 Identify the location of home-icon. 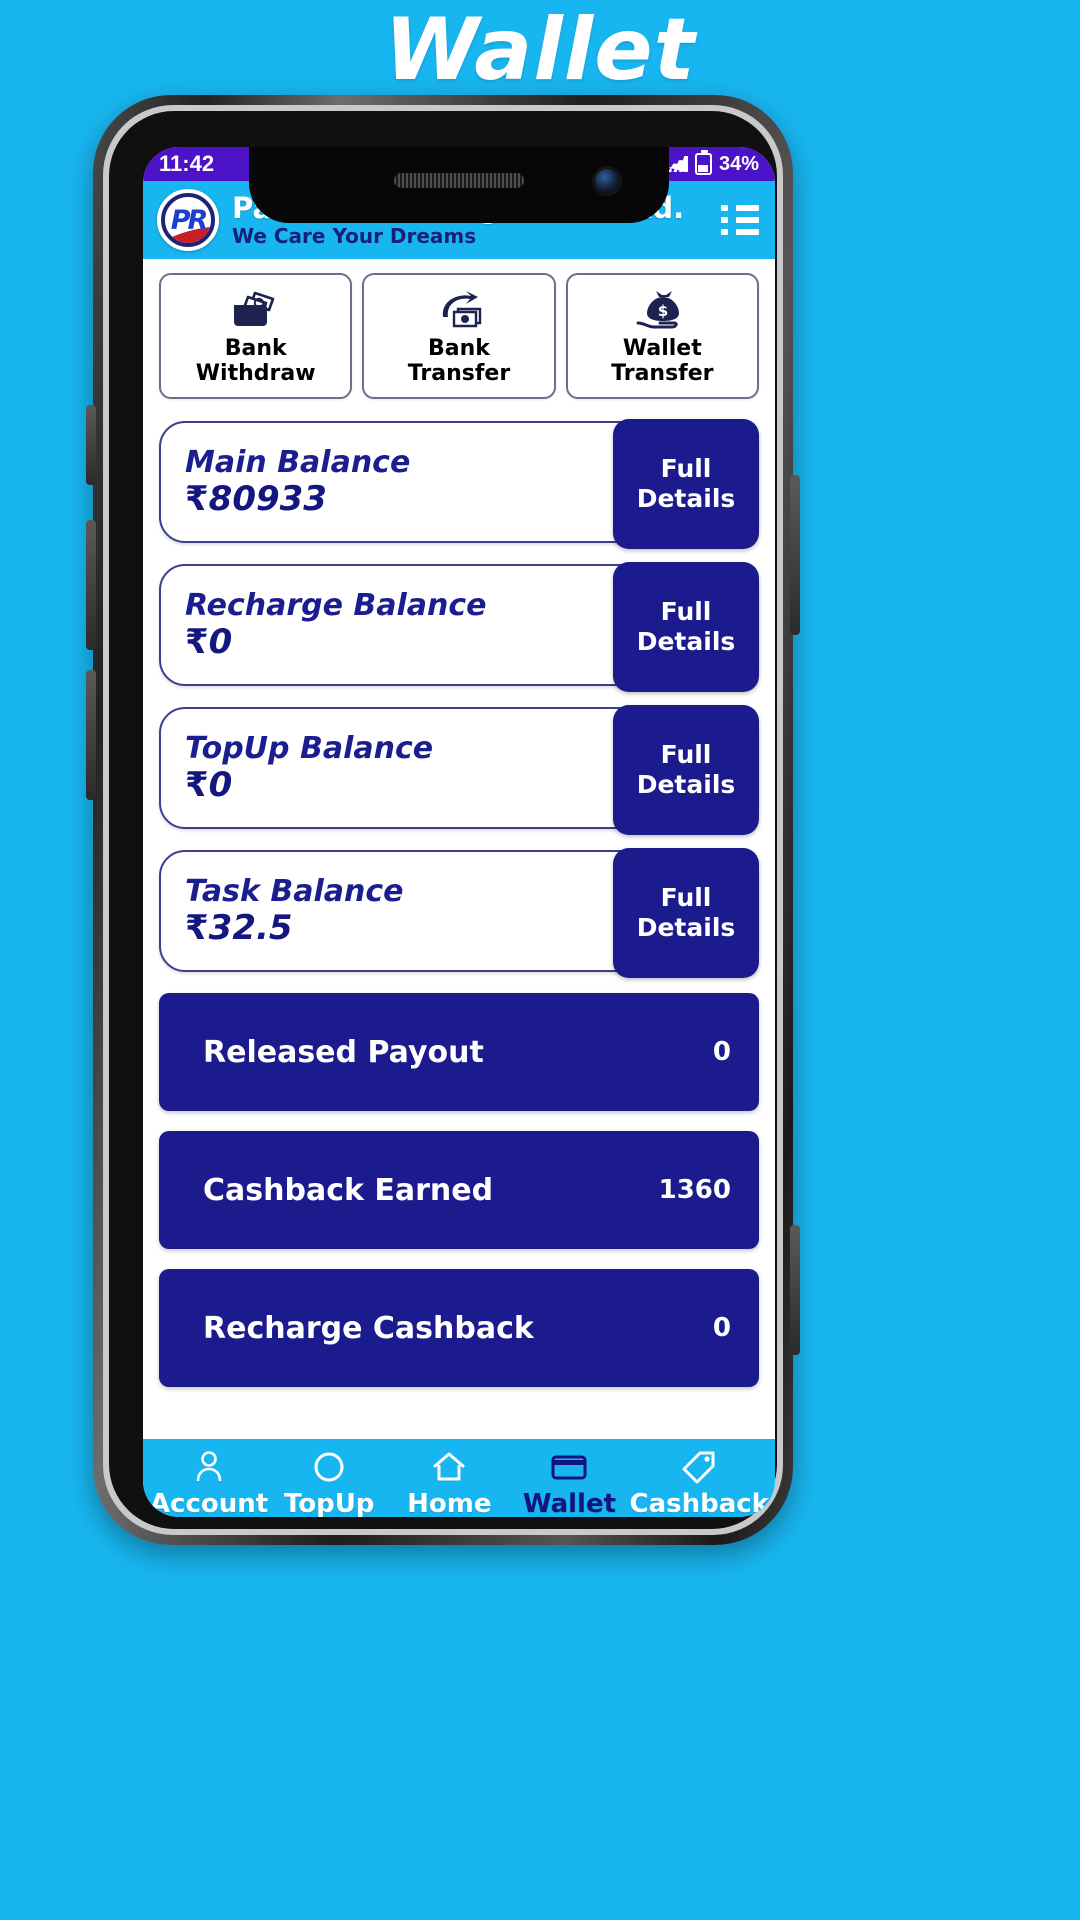
(449, 1467).